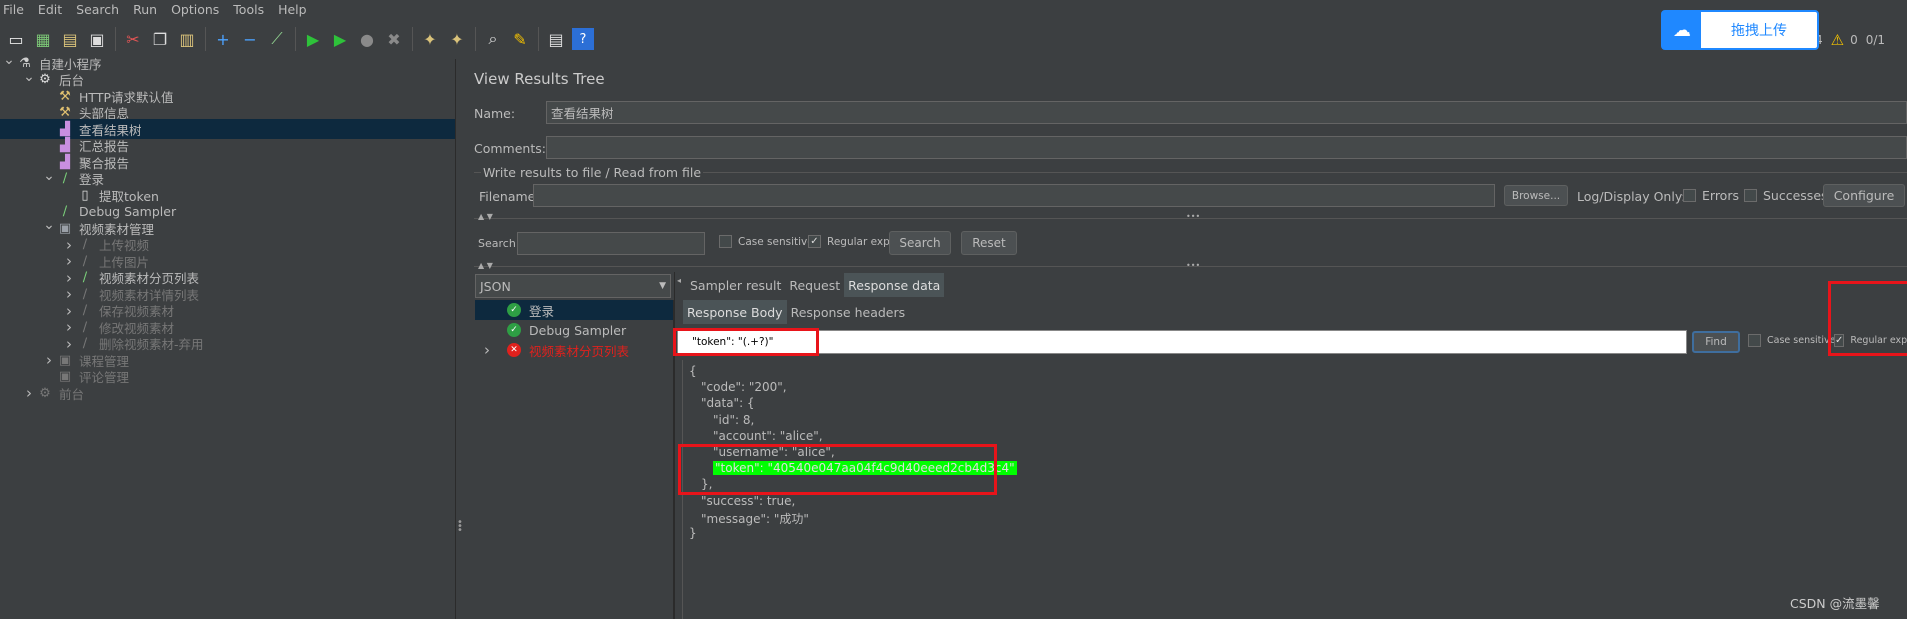  What do you see at coordinates (1754, 340) in the screenshot?
I see `find-case-checkbox` at bounding box center [1754, 340].